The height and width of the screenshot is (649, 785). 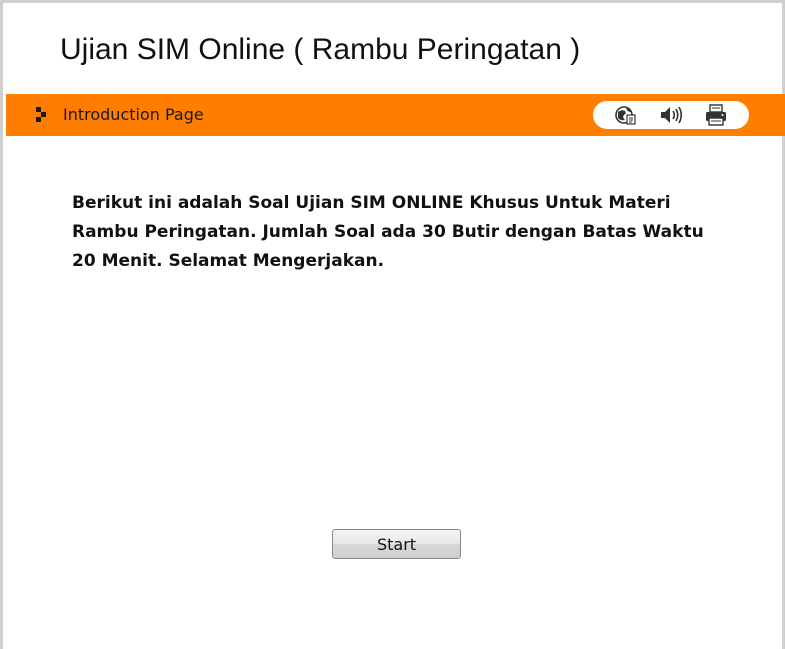 I want to click on globe-document-icon, so click(x=626, y=115).